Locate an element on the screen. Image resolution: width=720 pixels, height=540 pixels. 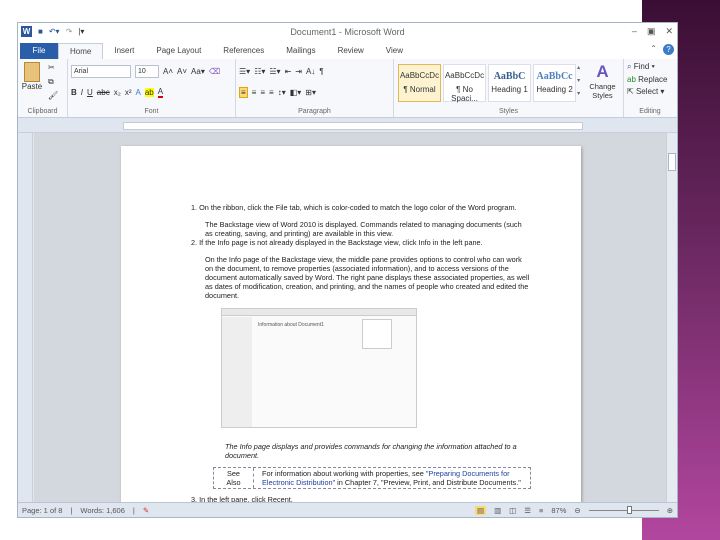
find-button: ⌕ Find ▾ is located at coordinates (650, 67).